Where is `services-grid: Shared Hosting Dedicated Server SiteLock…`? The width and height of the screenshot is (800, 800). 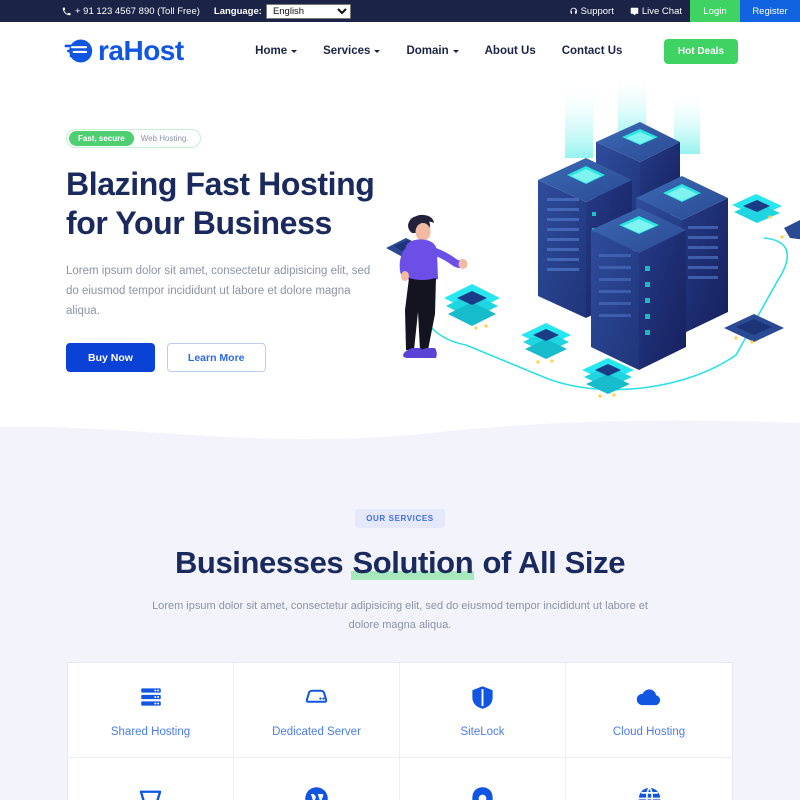 services-grid: Shared Hosting Dedicated Server SiteLock… is located at coordinates (400, 731).